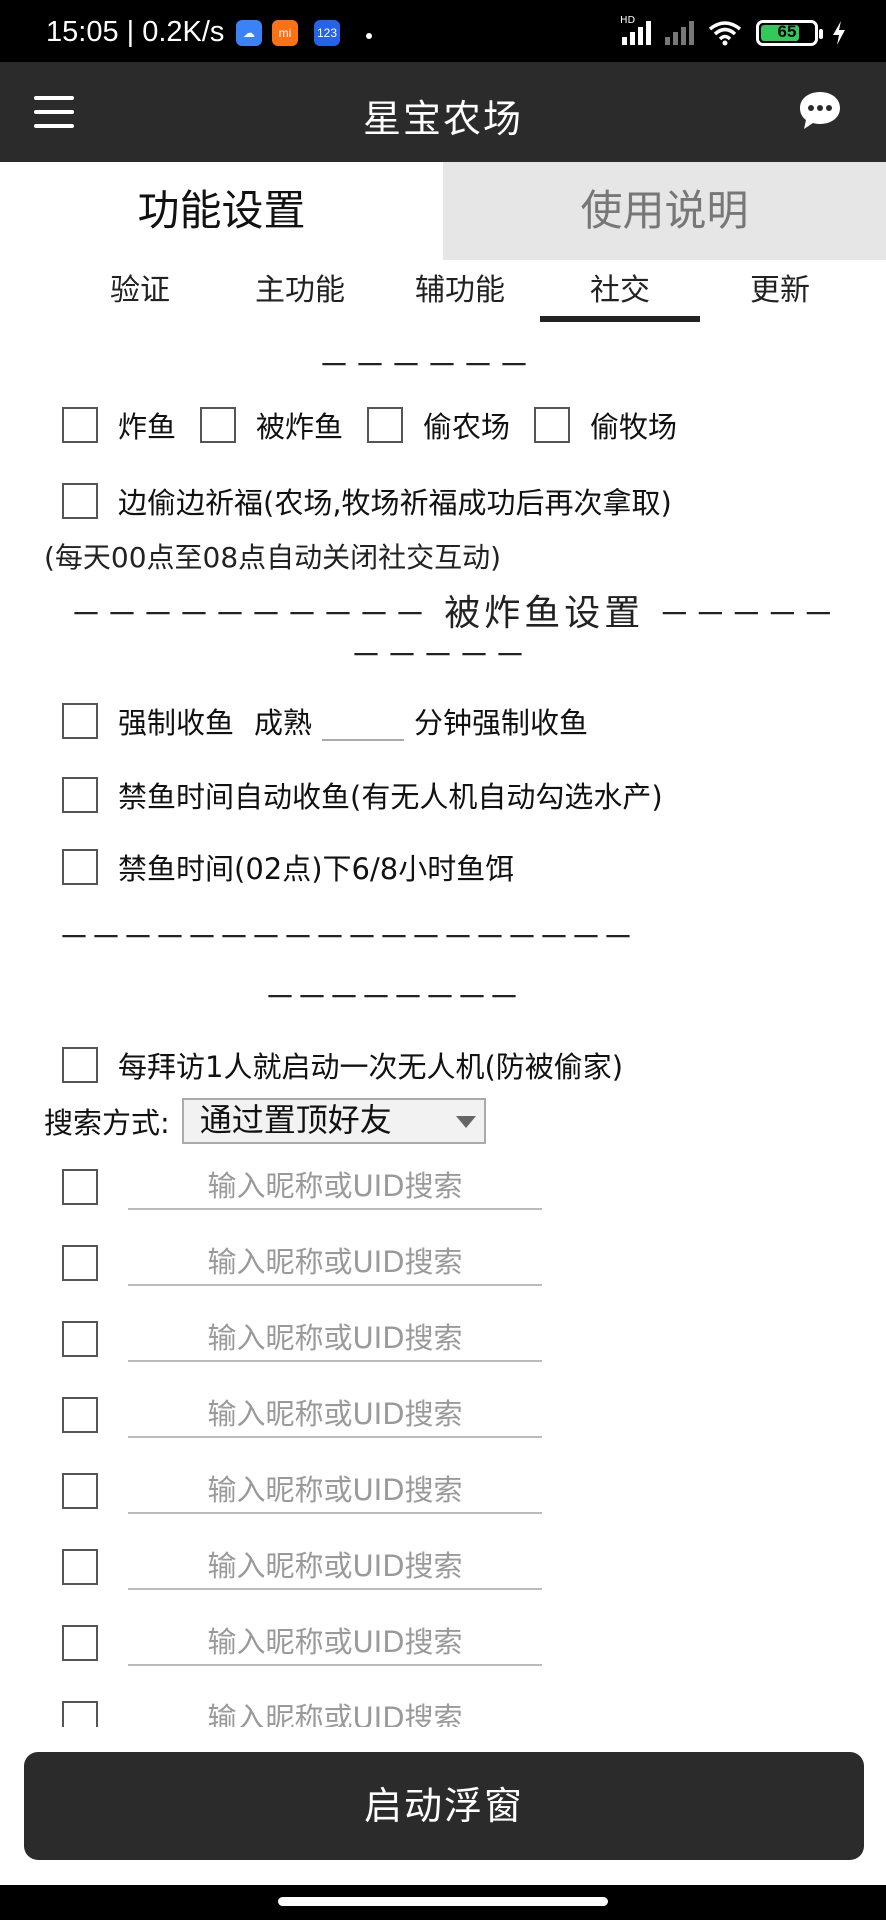 Image resolution: width=886 pixels, height=1920 pixels. I want to click on home-handle, so click(443, 1901).